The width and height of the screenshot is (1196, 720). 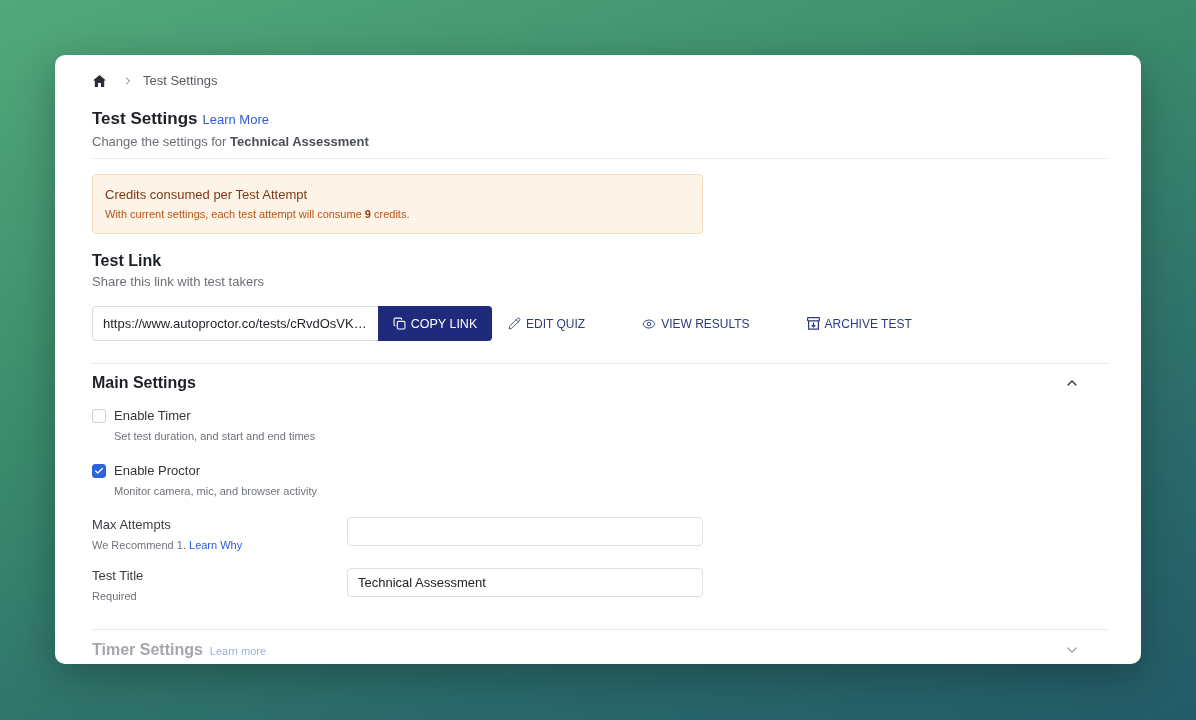 What do you see at coordinates (435, 323) in the screenshot?
I see `copy-link-button: COPY LINK` at bounding box center [435, 323].